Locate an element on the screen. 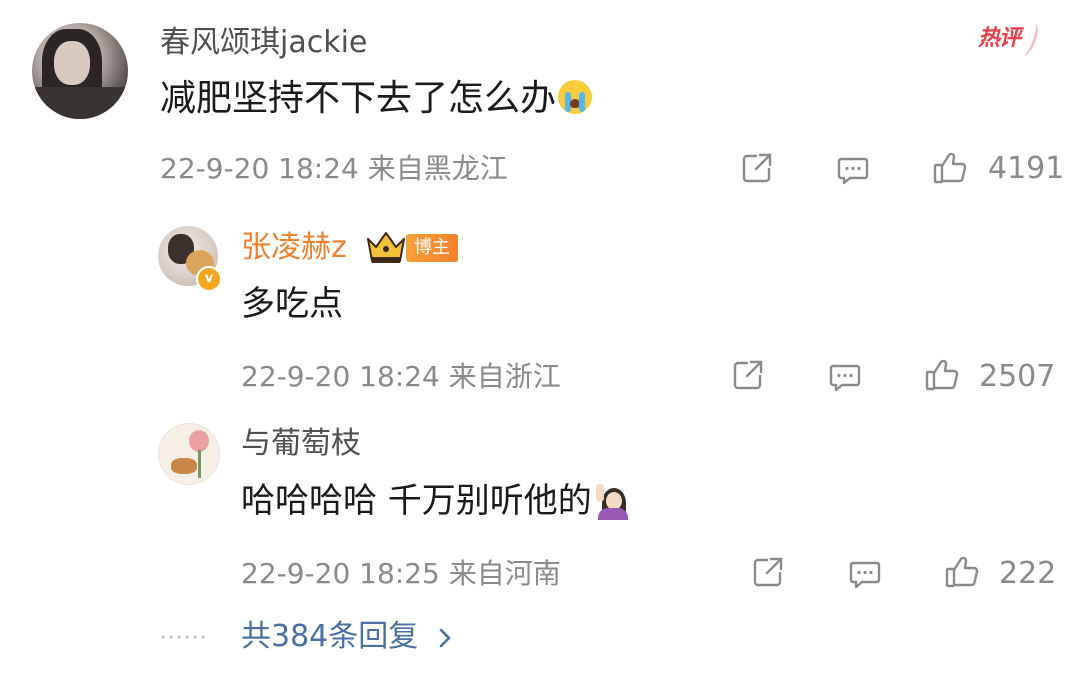 This screenshot has width=1080, height=683. comment-text-content: 减肥坚持不下去了怎么办 is located at coordinates (358, 98).